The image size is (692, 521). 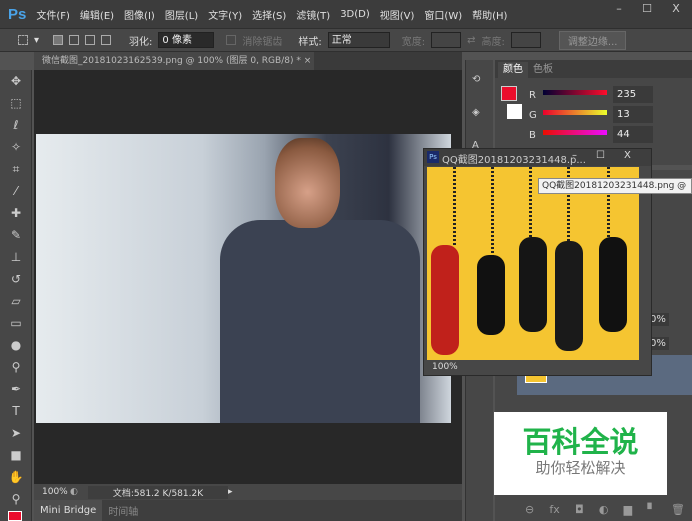 I want to click on move-tool-icon: ✥, so click(x=16, y=81).